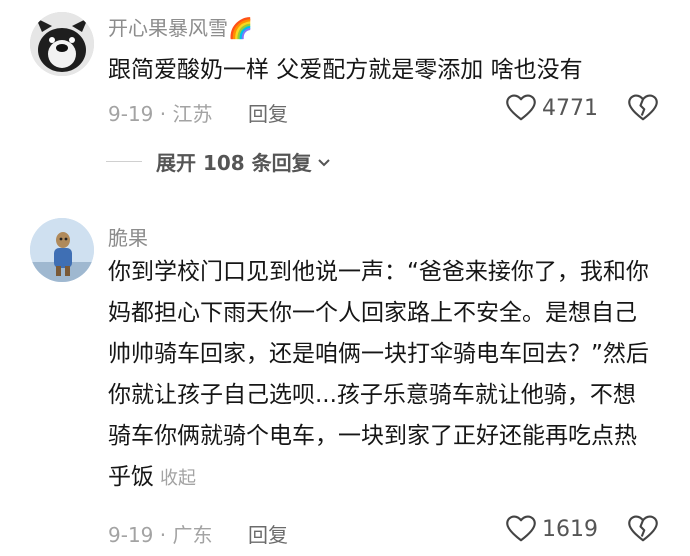 This screenshot has height=556, width=690. What do you see at coordinates (178, 478) in the screenshot?
I see `collapse-button: 收起` at bounding box center [178, 478].